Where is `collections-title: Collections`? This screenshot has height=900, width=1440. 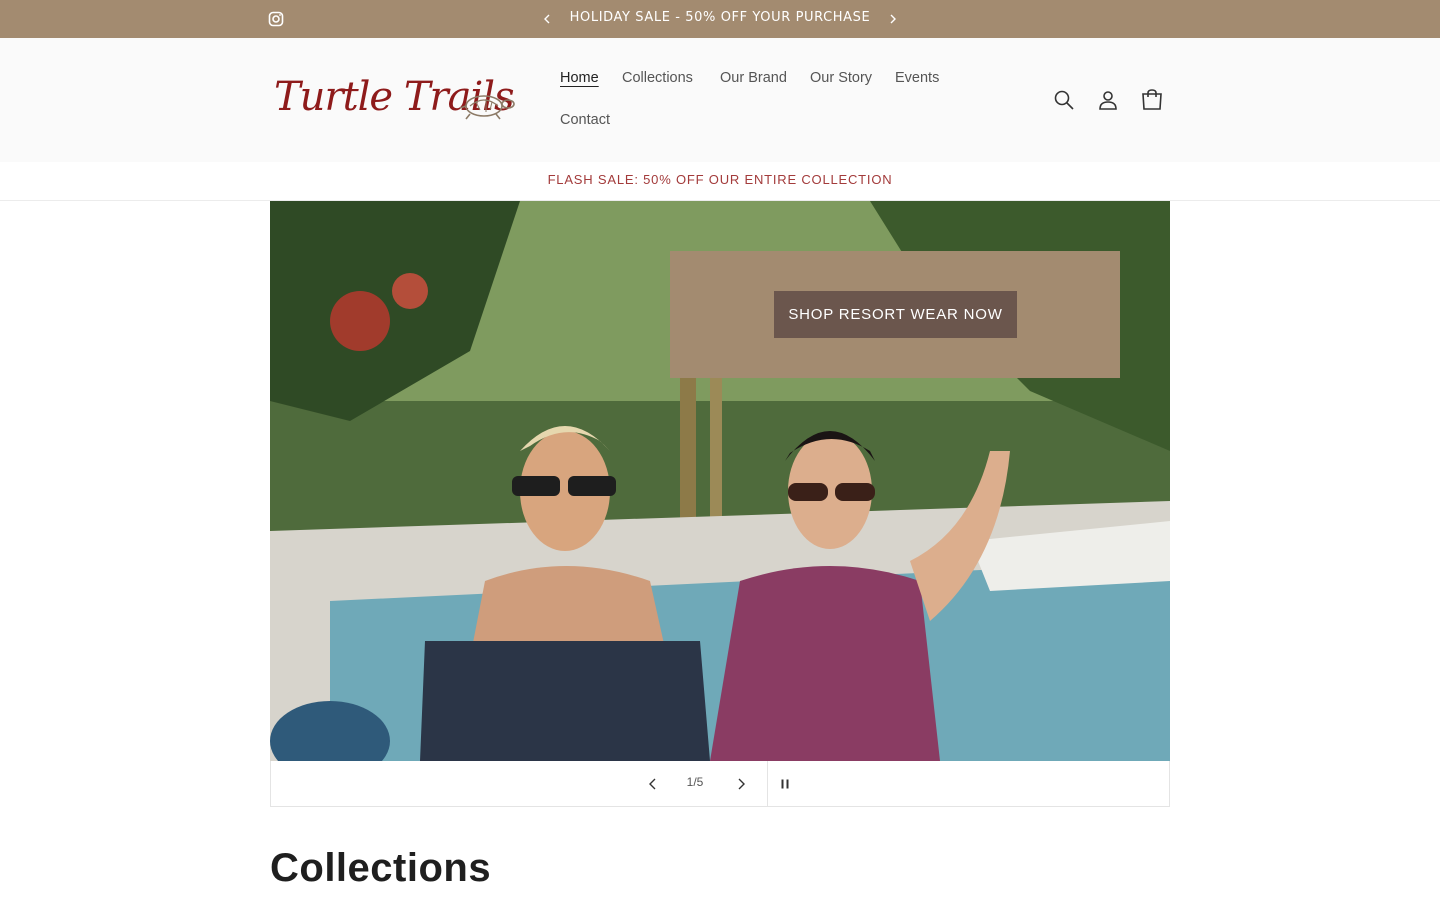 collections-title: Collections is located at coordinates (381, 868).